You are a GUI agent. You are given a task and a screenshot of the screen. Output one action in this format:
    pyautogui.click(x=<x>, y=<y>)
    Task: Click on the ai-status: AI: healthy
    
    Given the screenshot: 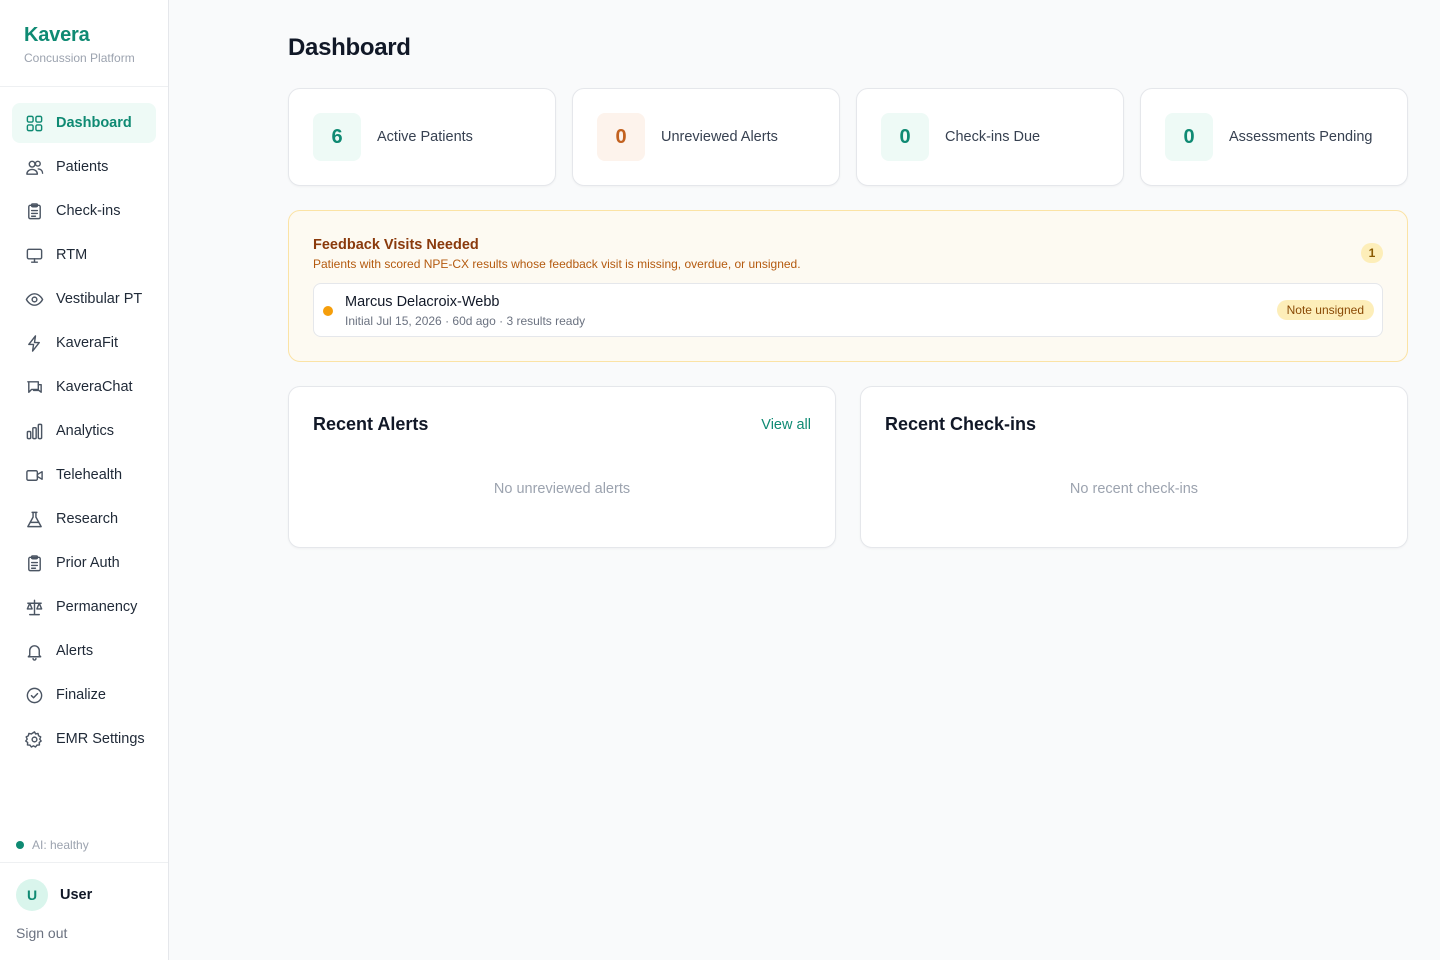 What is the action you would take?
    pyautogui.click(x=52, y=845)
    